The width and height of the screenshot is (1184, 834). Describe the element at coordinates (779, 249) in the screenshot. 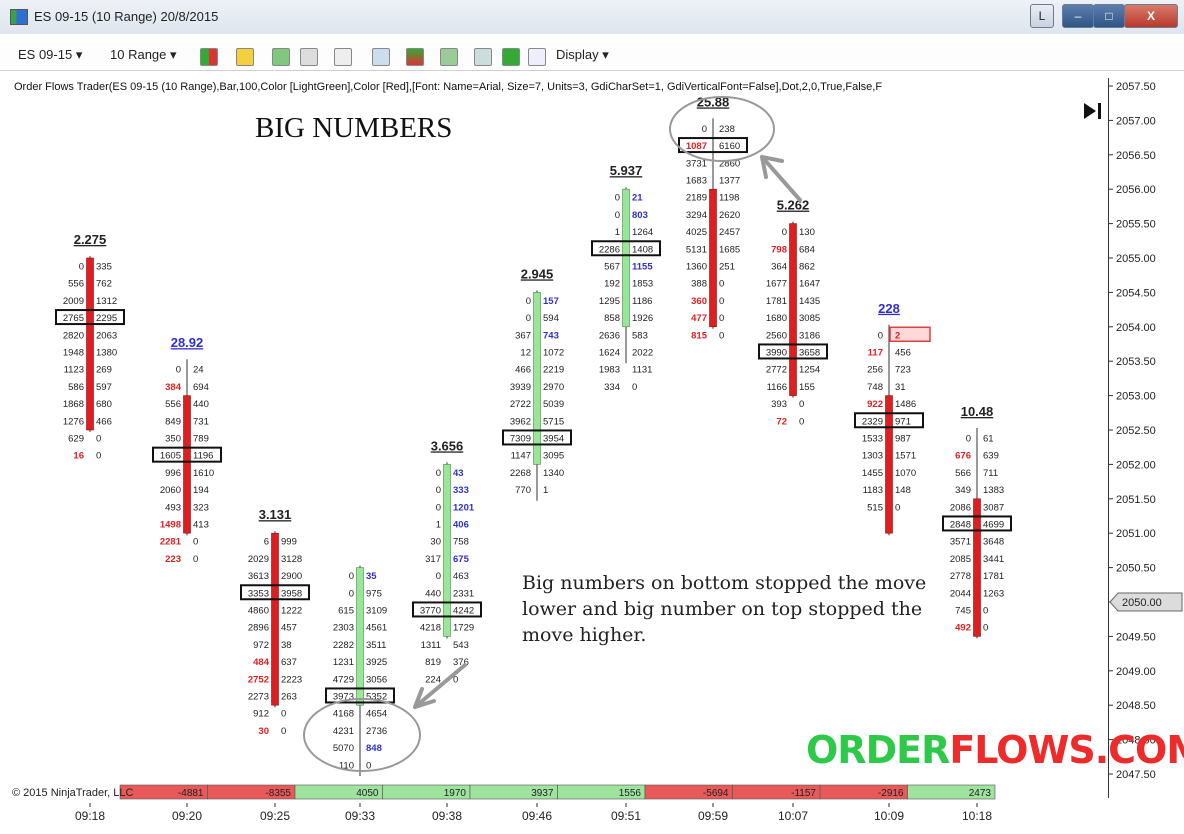

I see `bid-volume: 798` at that location.